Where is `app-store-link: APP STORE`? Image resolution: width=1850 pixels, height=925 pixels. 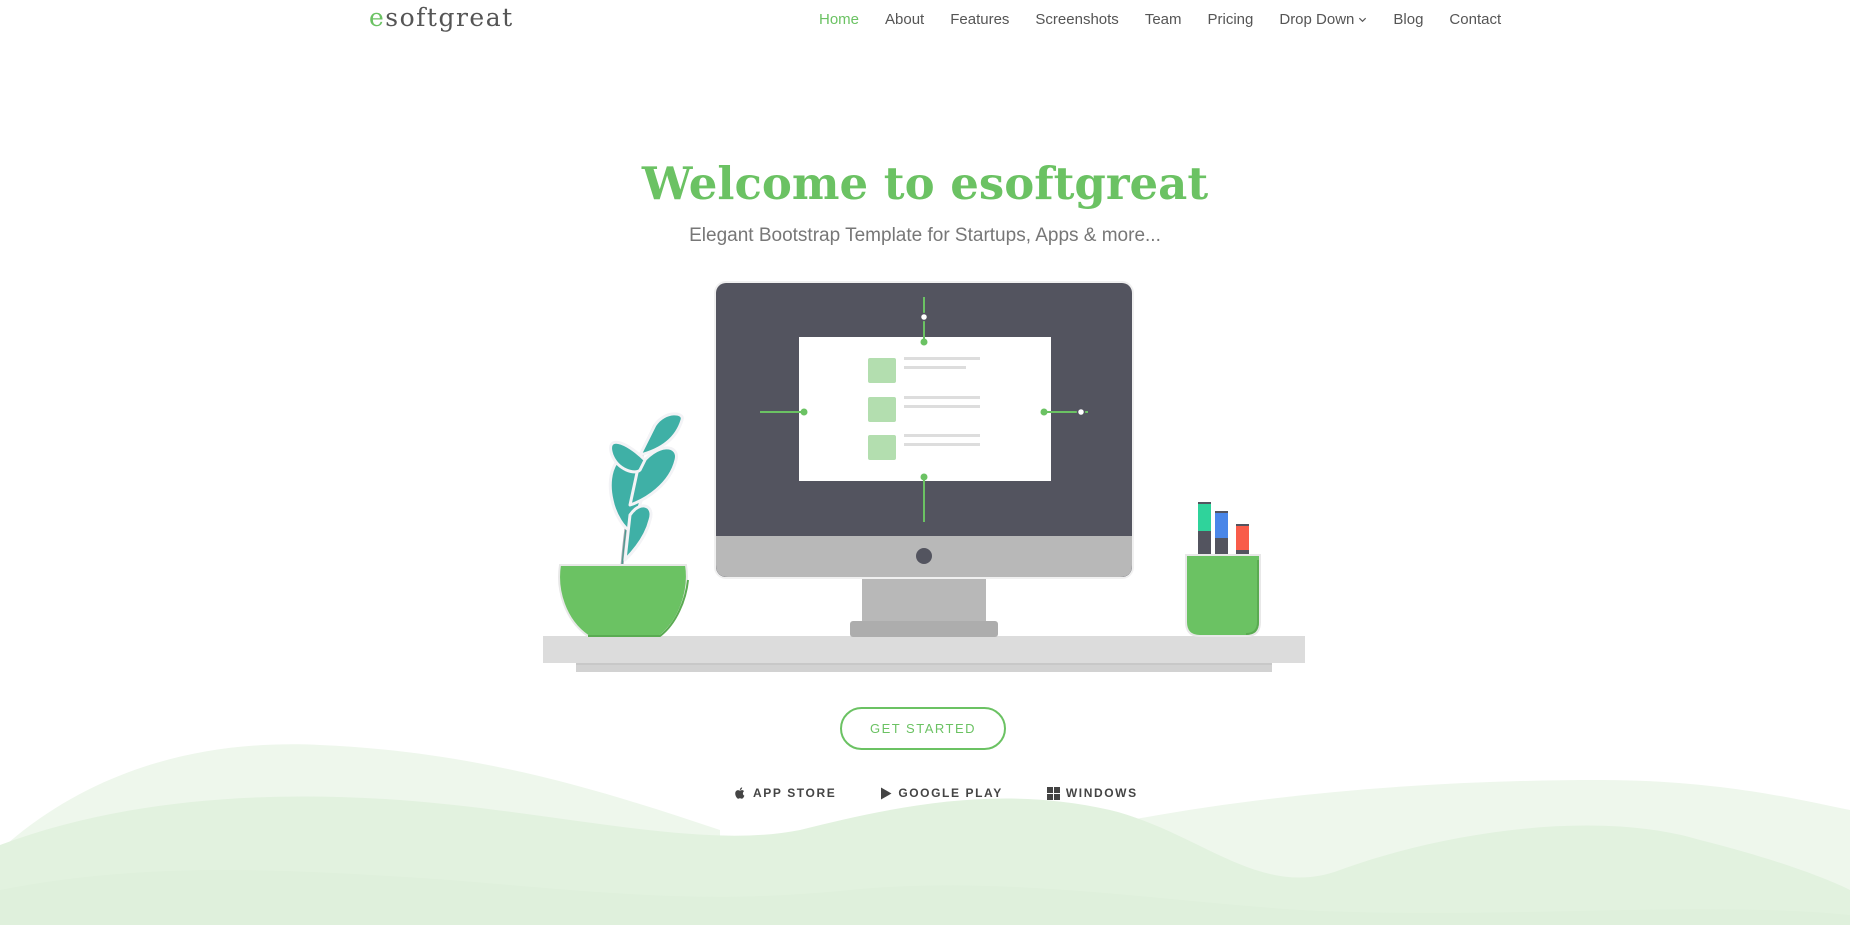
app-store-link: APP STORE is located at coordinates (785, 793).